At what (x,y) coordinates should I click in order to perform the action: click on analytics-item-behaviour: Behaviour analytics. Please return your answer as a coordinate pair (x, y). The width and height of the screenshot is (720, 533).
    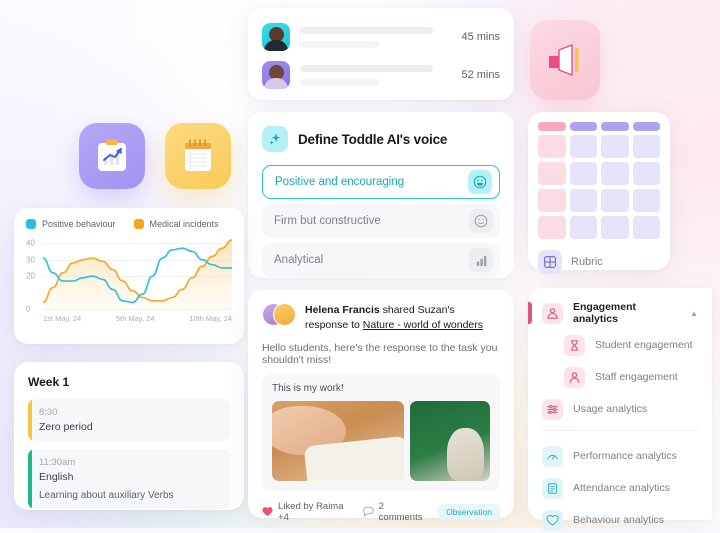
    Looking at the image, I should click on (620, 520).